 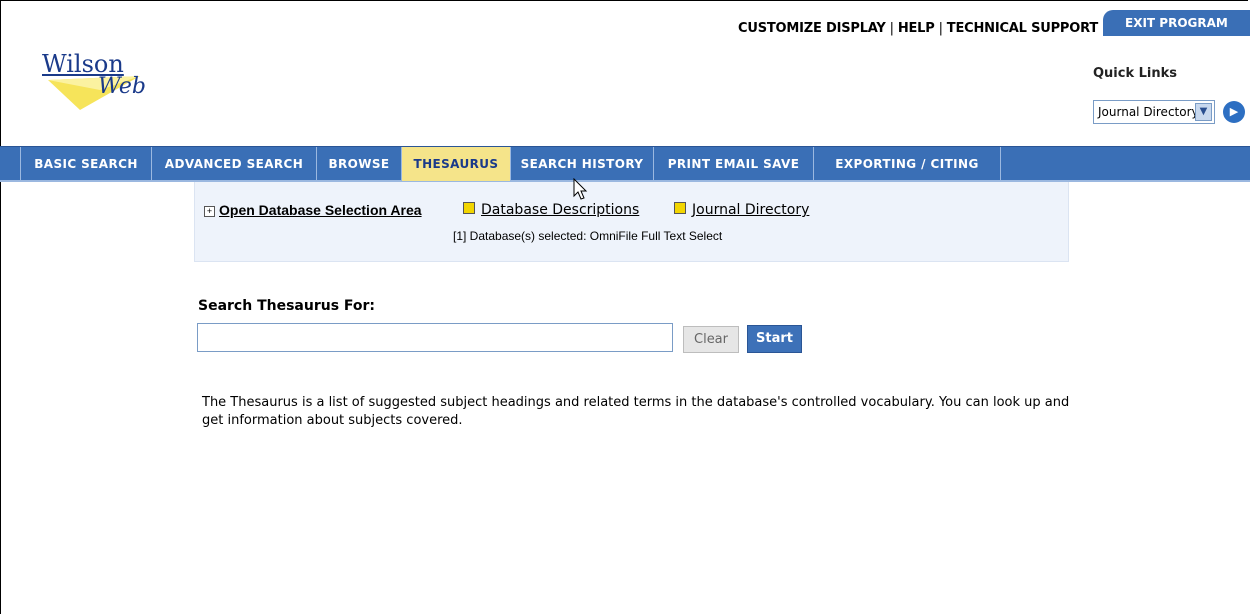 What do you see at coordinates (287, 306) in the screenshot?
I see `search-thesaurus-label: Search Thesaurus For:` at bounding box center [287, 306].